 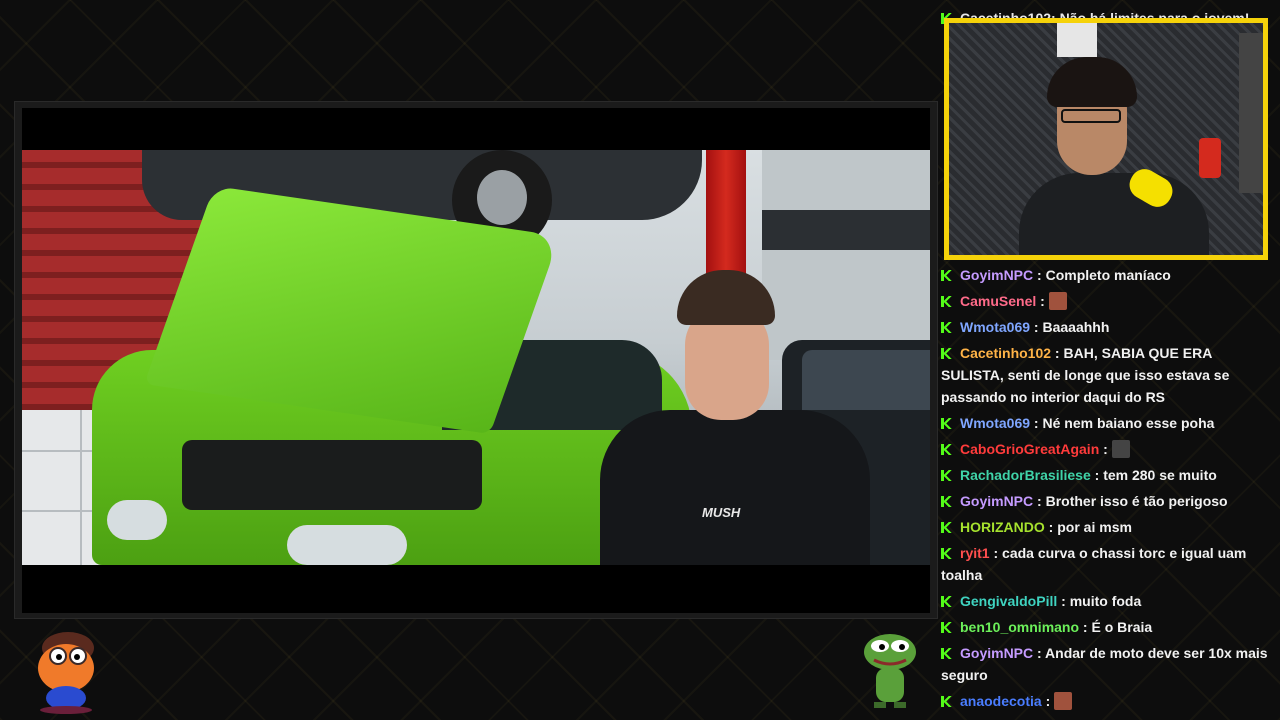 I want to click on chat-message: Wmota069 : Baaaahhh, so click(x=1105, y=327).